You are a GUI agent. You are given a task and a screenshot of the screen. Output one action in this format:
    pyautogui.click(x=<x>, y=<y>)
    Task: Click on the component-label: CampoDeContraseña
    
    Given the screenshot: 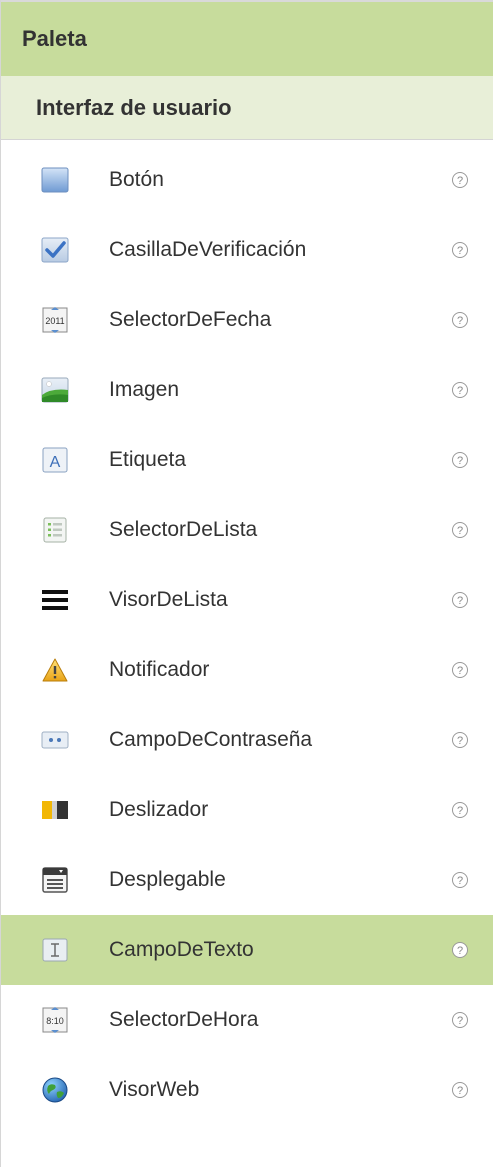 What is the action you would take?
    pyautogui.click(x=211, y=739)
    